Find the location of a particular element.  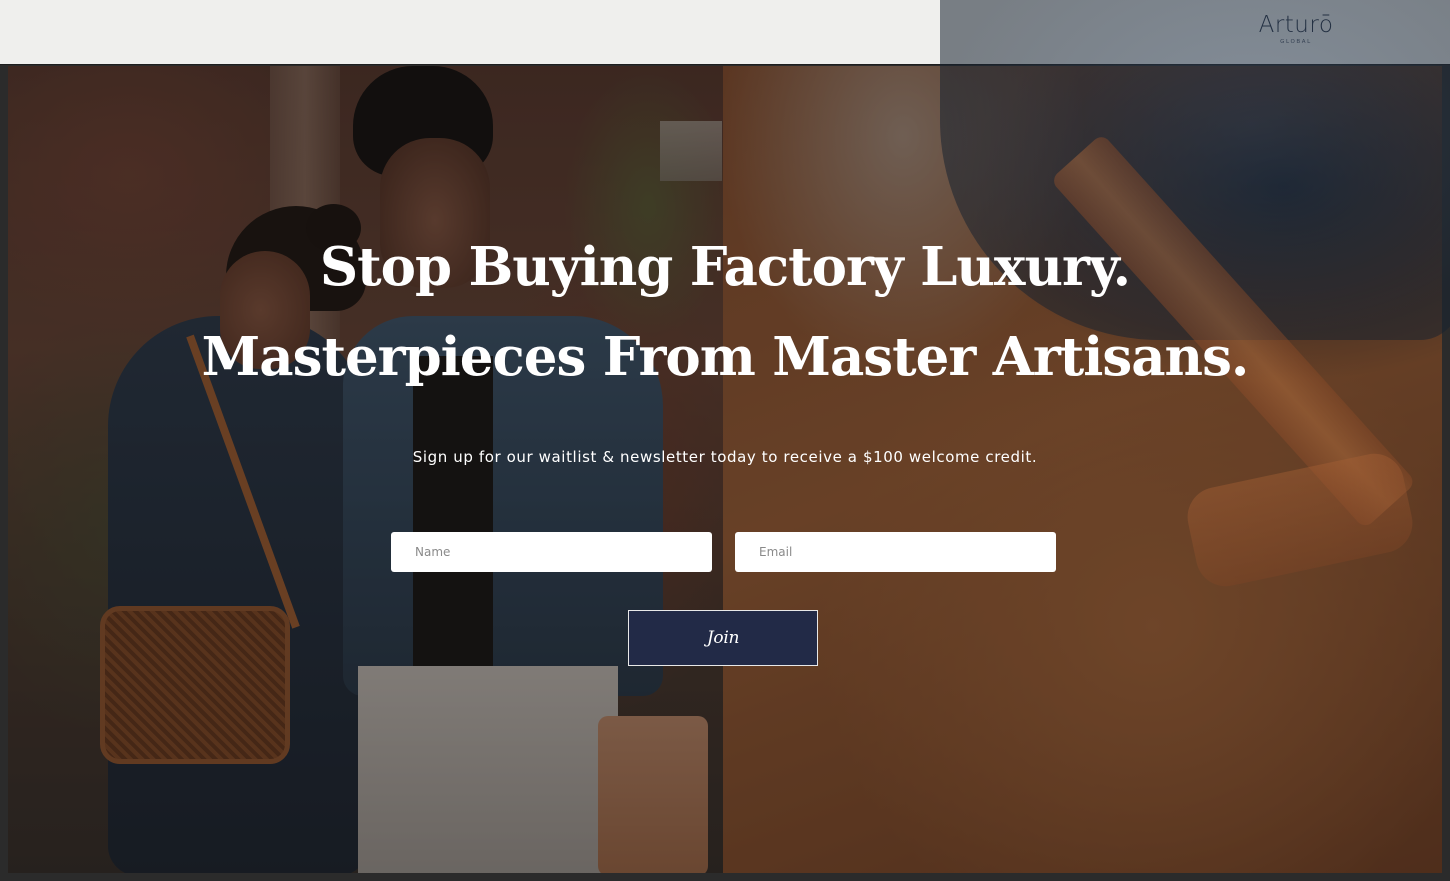

brand-logo-wordmark: Arturō is located at coordinates (1296, 25).